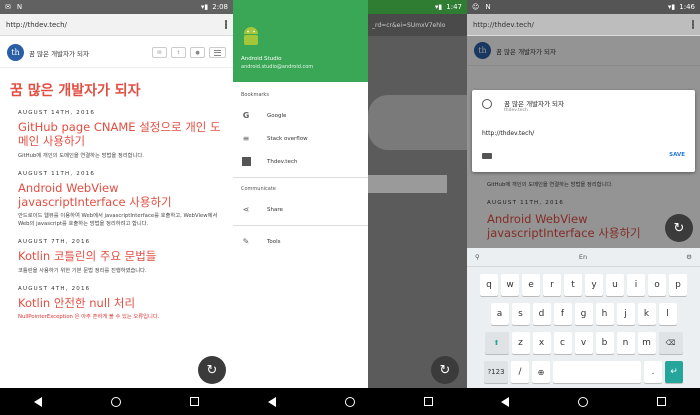 This screenshot has width=700, height=415. I want to click on drawer-item-label: Share, so click(275, 209).